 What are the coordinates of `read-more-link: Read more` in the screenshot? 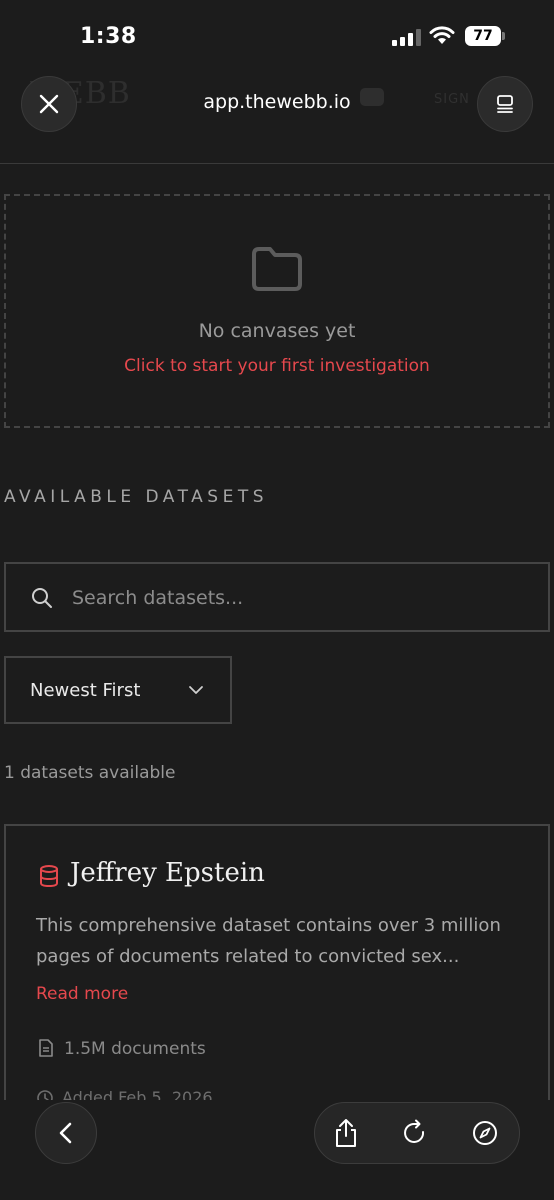 It's located at (82, 994).